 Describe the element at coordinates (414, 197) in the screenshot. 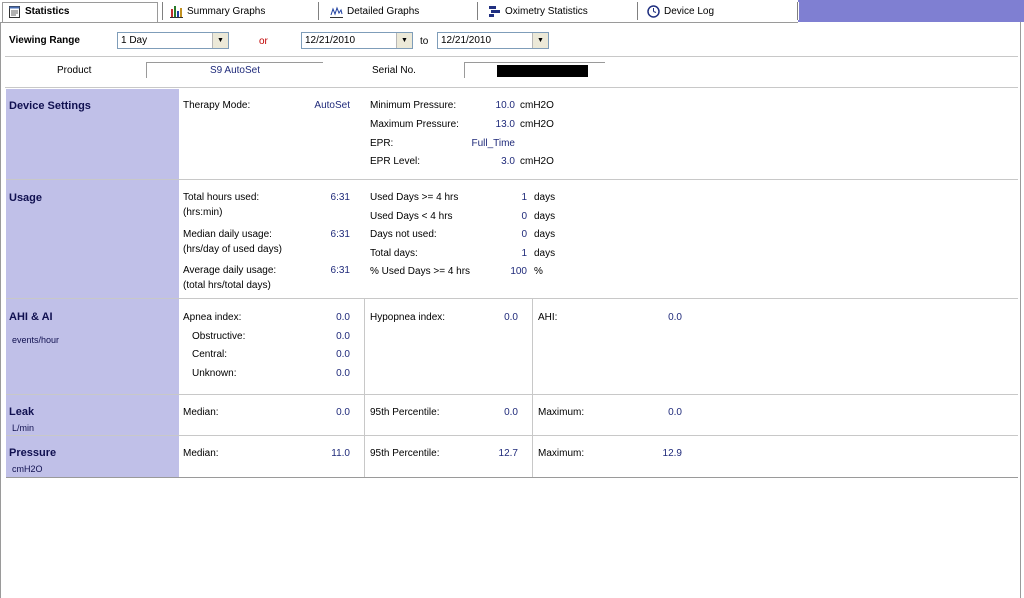

I see `days-ge4-label: Used Days >= 4 hrs` at that location.